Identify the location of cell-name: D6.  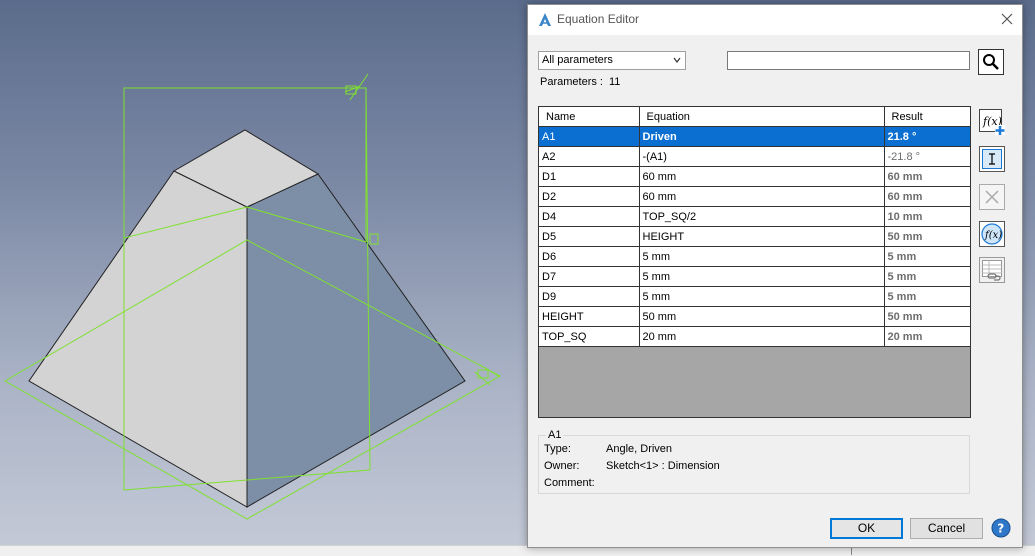
(589, 256).